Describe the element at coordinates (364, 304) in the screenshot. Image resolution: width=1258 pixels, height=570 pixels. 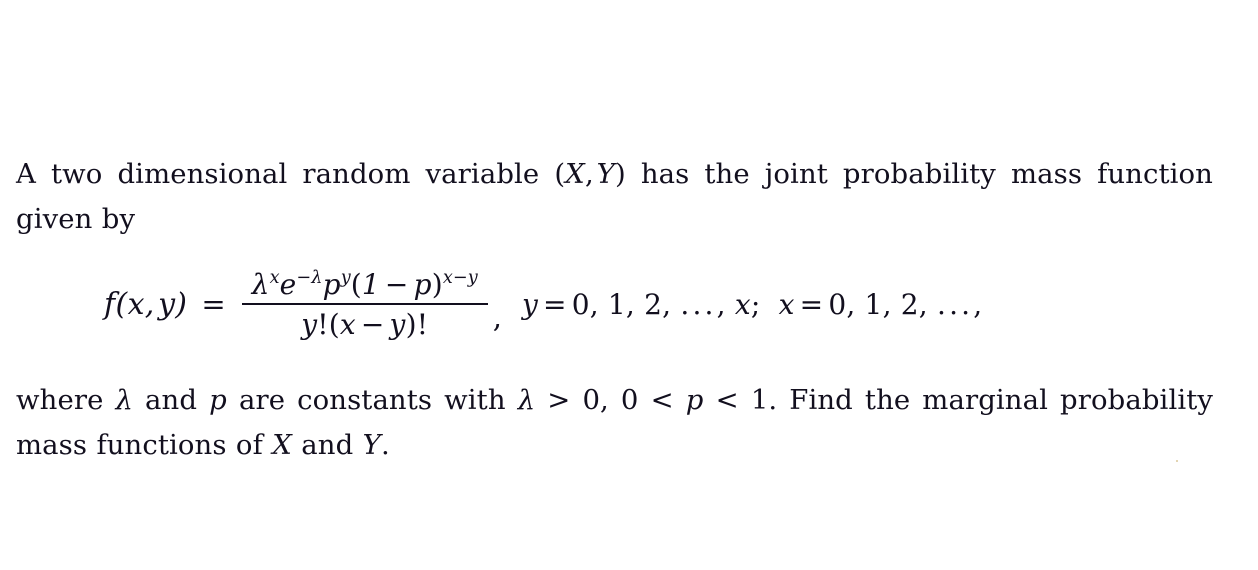
I see `fraction: λxe−λpy(1− p)x−y y!(x − y)!` at that location.